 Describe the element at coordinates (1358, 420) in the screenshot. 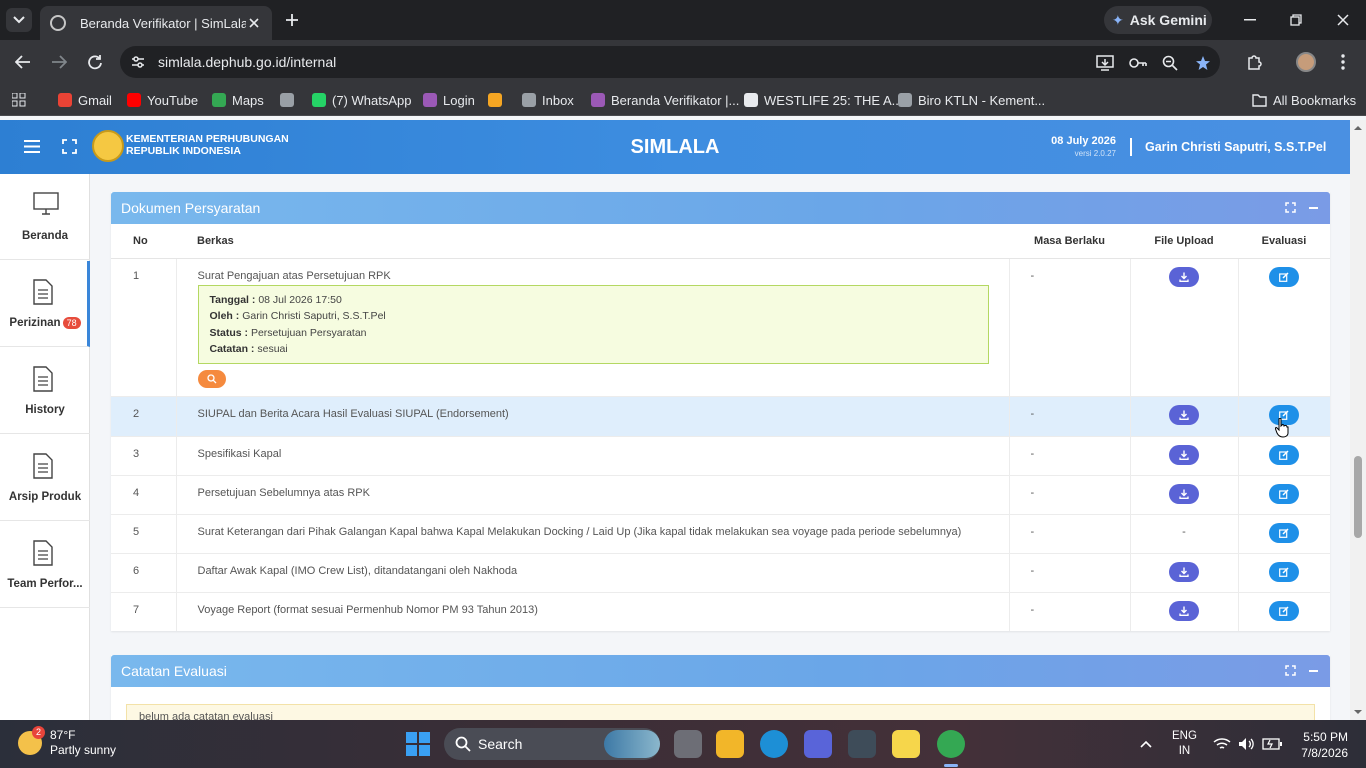

I see `page-scrollbar` at that location.